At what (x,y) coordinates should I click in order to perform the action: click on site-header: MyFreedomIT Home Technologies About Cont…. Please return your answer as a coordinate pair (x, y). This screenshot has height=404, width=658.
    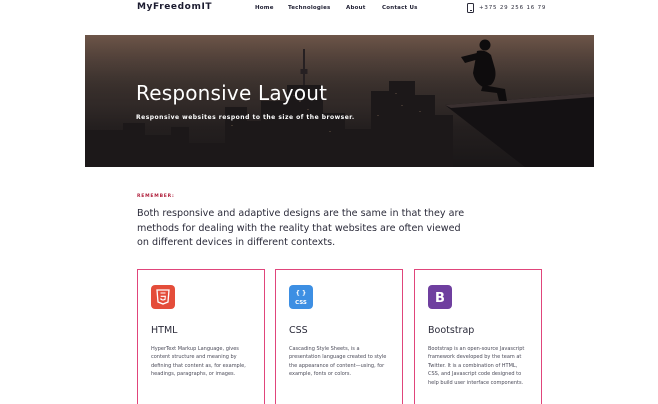
    Looking at the image, I should click on (329, 8).